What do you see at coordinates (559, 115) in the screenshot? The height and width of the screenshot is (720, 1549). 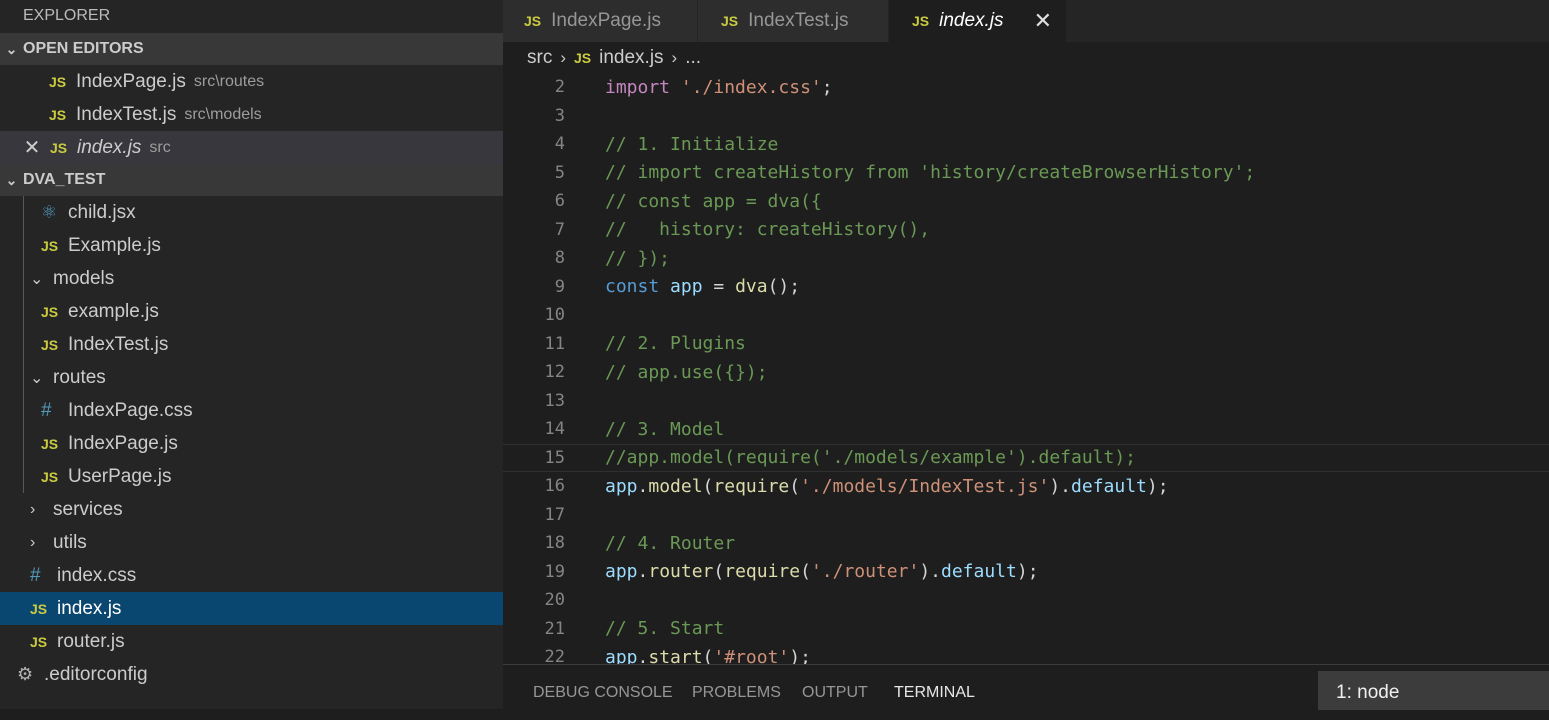 I see `line-number: 3` at bounding box center [559, 115].